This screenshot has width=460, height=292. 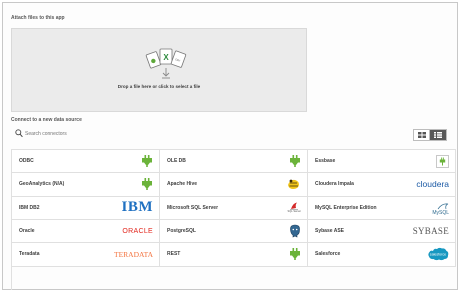 What do you see at coordinates (193, 207) in the screenshot?
I see `connector-label: Microsoft SQL Server` at bounding box center [193, 207].